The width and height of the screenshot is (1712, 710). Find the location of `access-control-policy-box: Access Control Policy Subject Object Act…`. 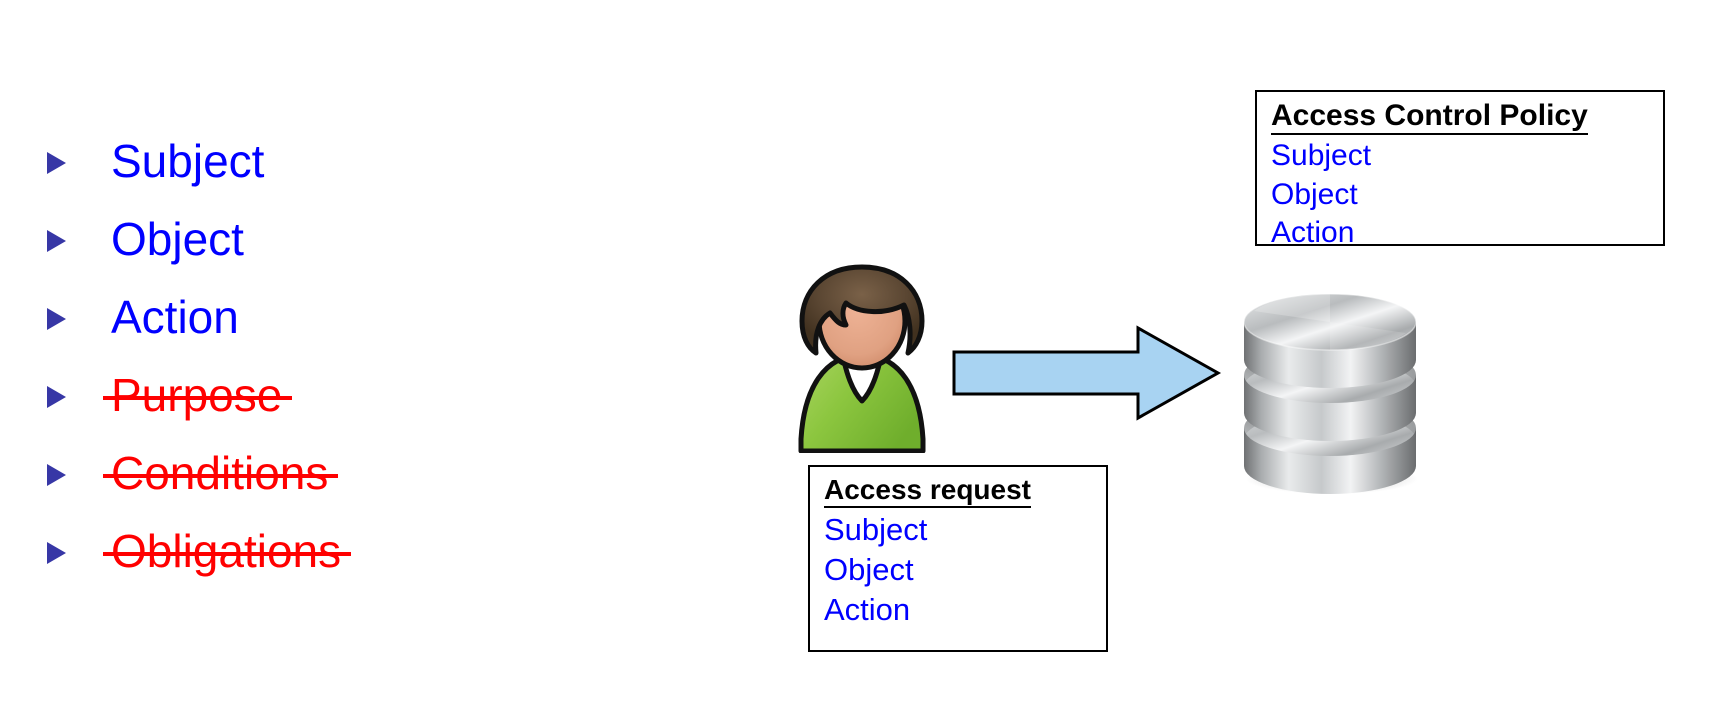

access-control-policy-box: Access Control Policy Subject Object Act… is located at coordinates (1460, 169).